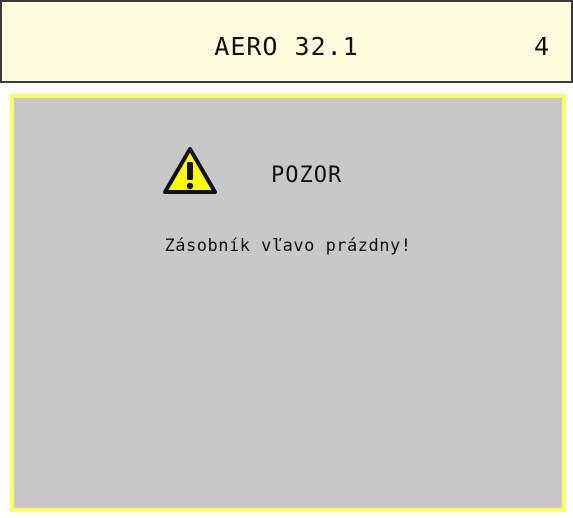 The height and width of the screenshot is (518, 573). What do you see at coordinates (307, 175) in the screenshot?
I see `alarm-title: POZOR` at bounding box center [307, 175].